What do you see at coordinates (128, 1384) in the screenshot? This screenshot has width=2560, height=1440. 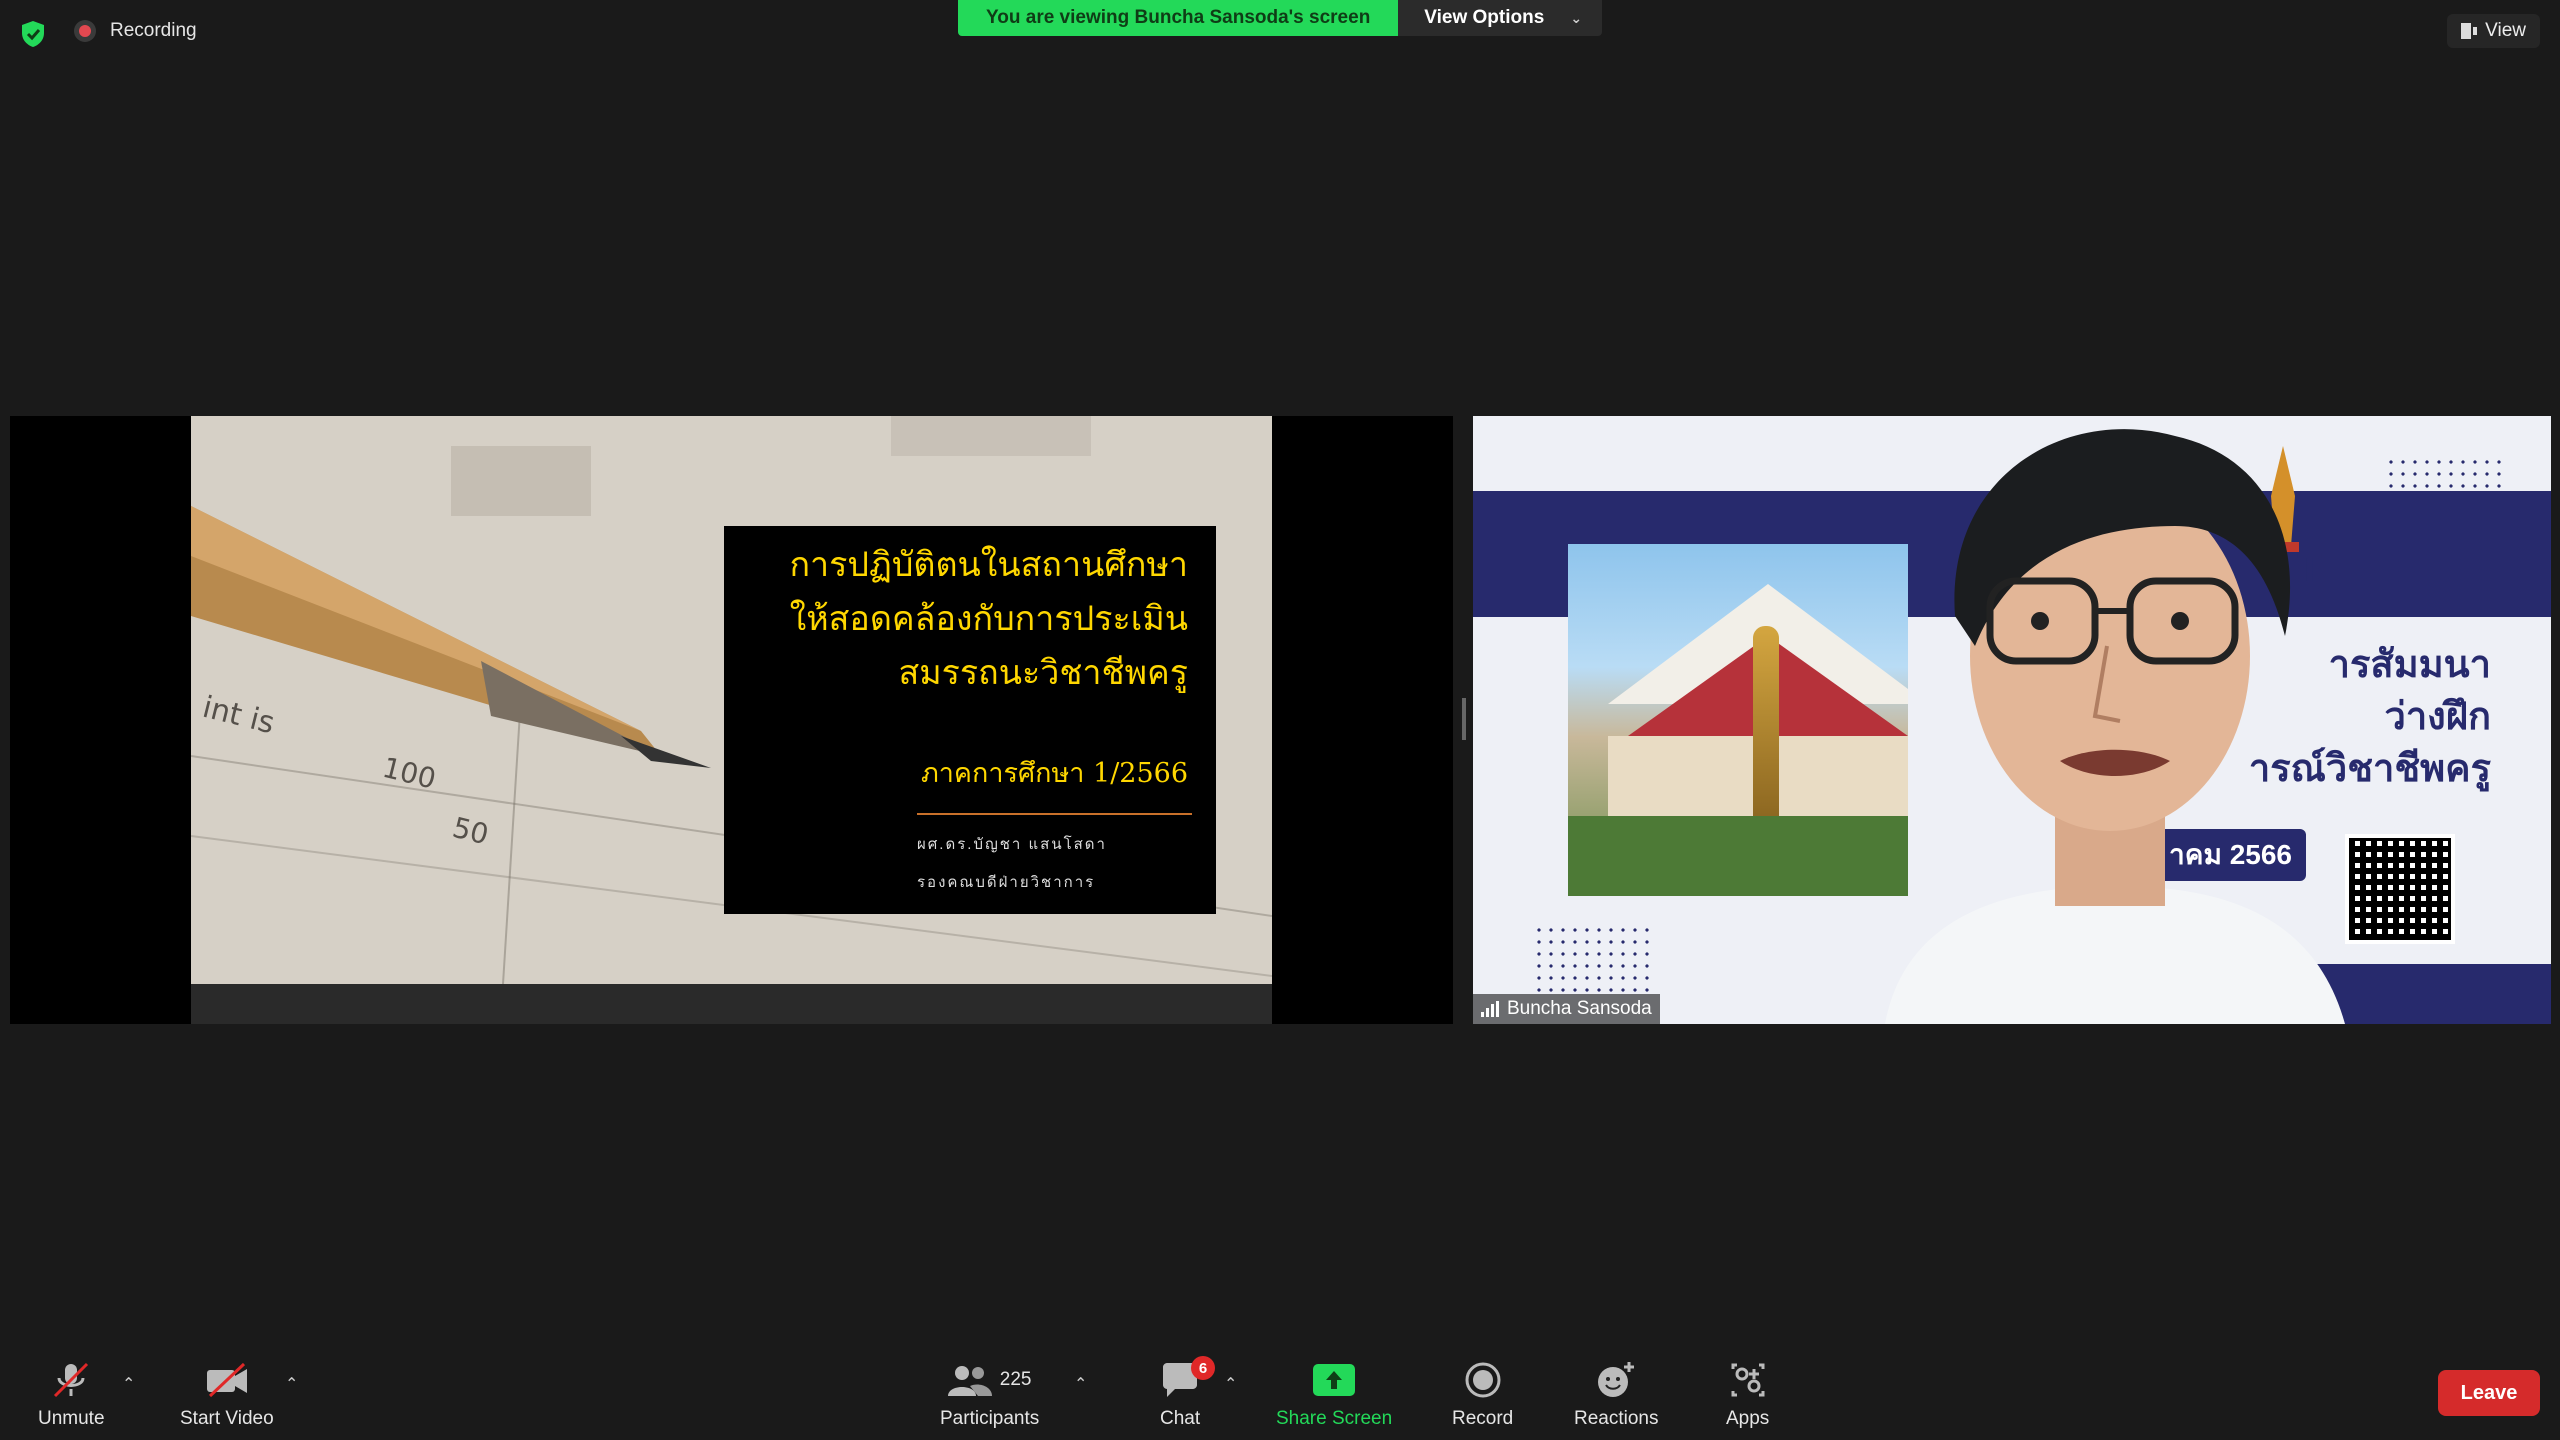 I see `audio-options-caret-icon: ⌃` at bounding box center [128, 1384].